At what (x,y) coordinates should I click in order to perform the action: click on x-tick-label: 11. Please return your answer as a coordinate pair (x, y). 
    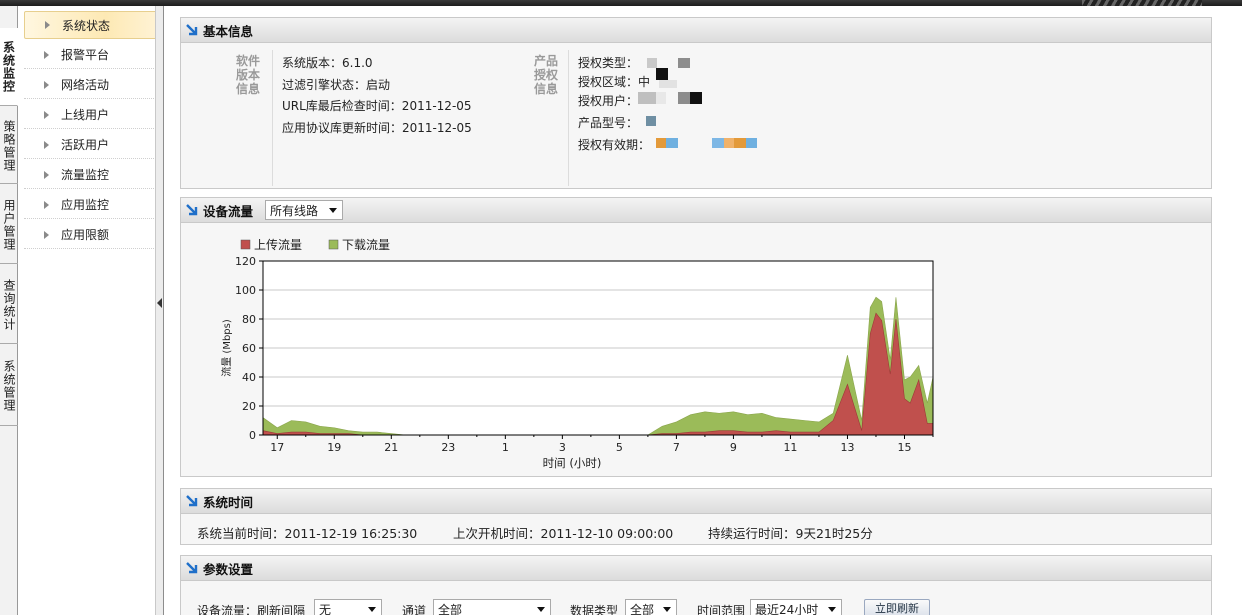
    Looking at the image, I should click on (790, 447).